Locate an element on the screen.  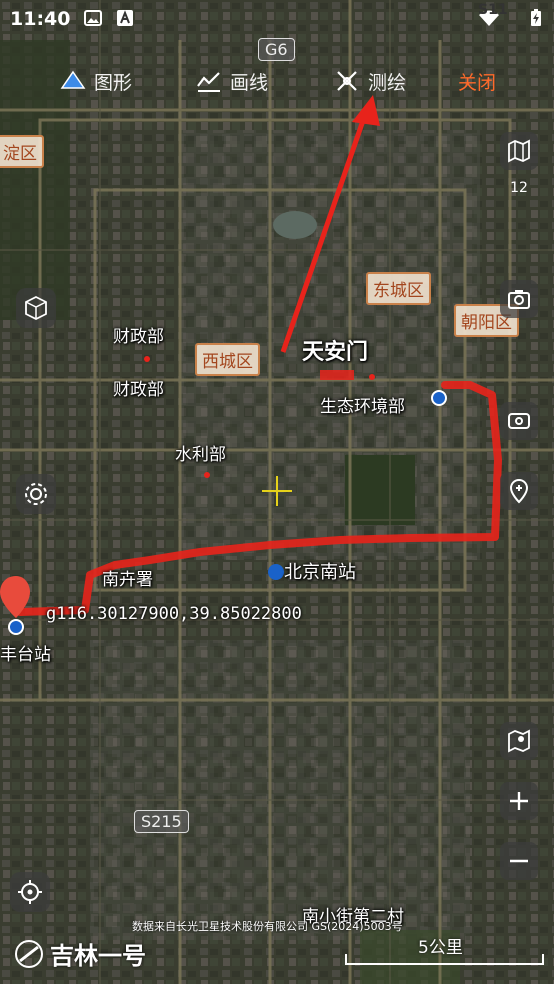
poi-label-station: 北京南站 is located at coordinates (312, 571).